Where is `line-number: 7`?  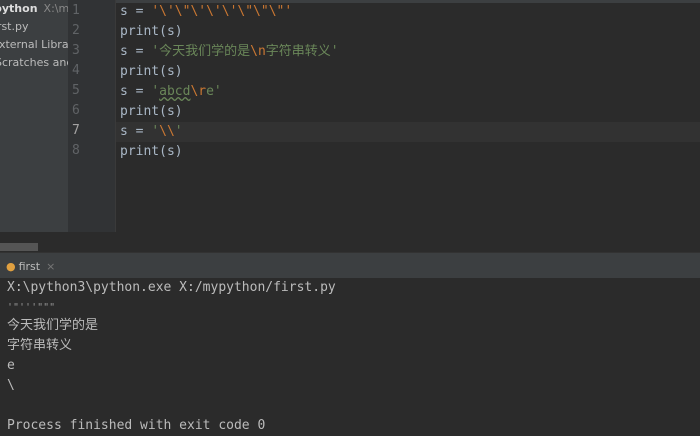
line-number: 7 is located at coordinates (76, 130).